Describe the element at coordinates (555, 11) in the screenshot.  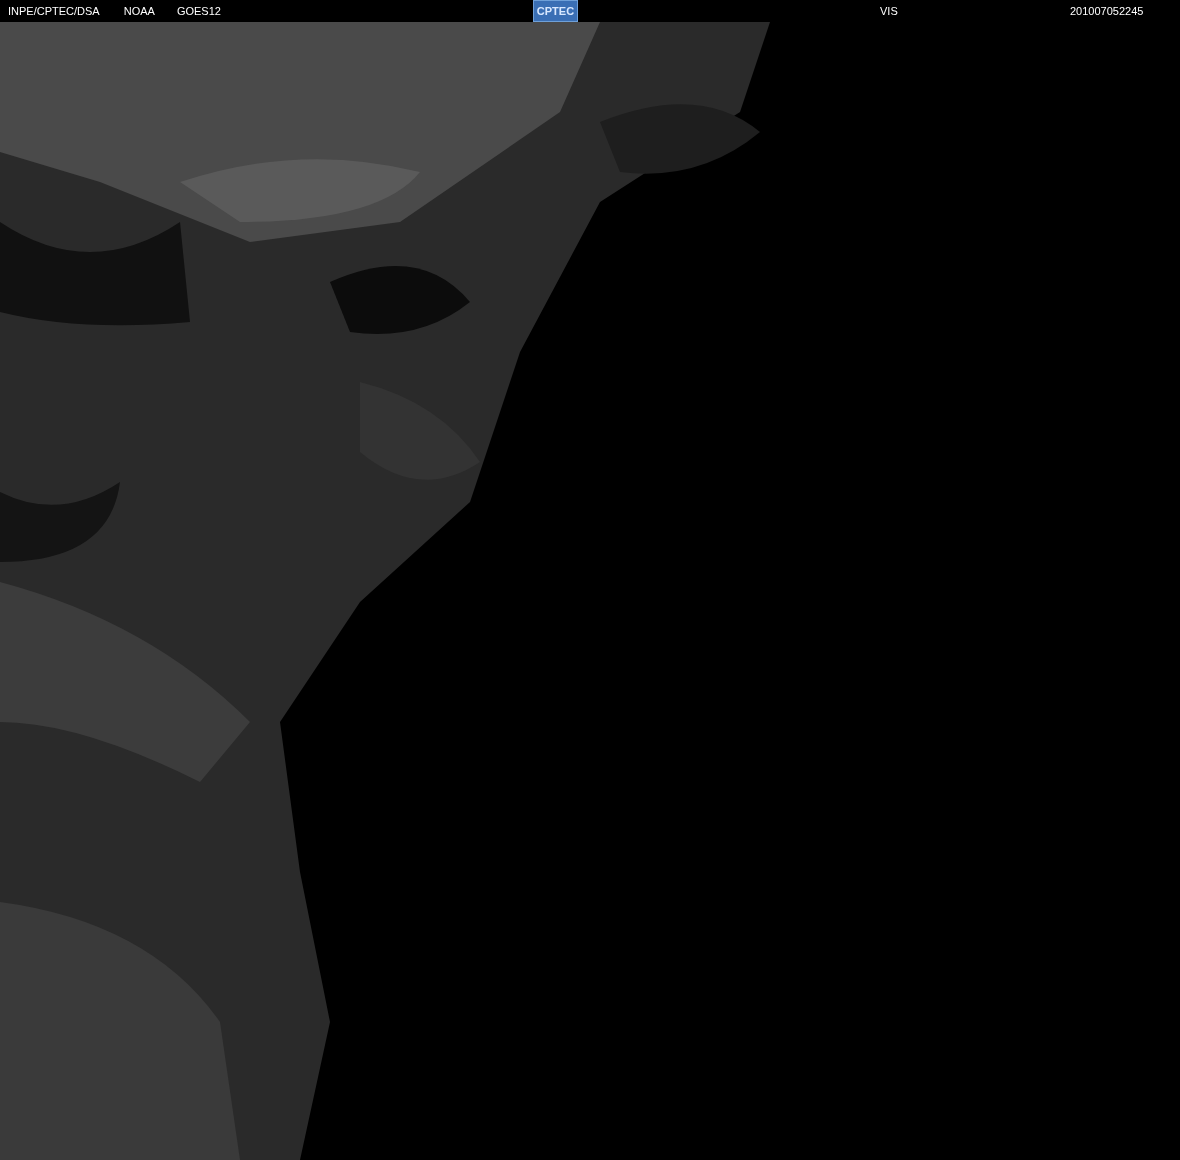
I see `logo: CPTEC` at that location.